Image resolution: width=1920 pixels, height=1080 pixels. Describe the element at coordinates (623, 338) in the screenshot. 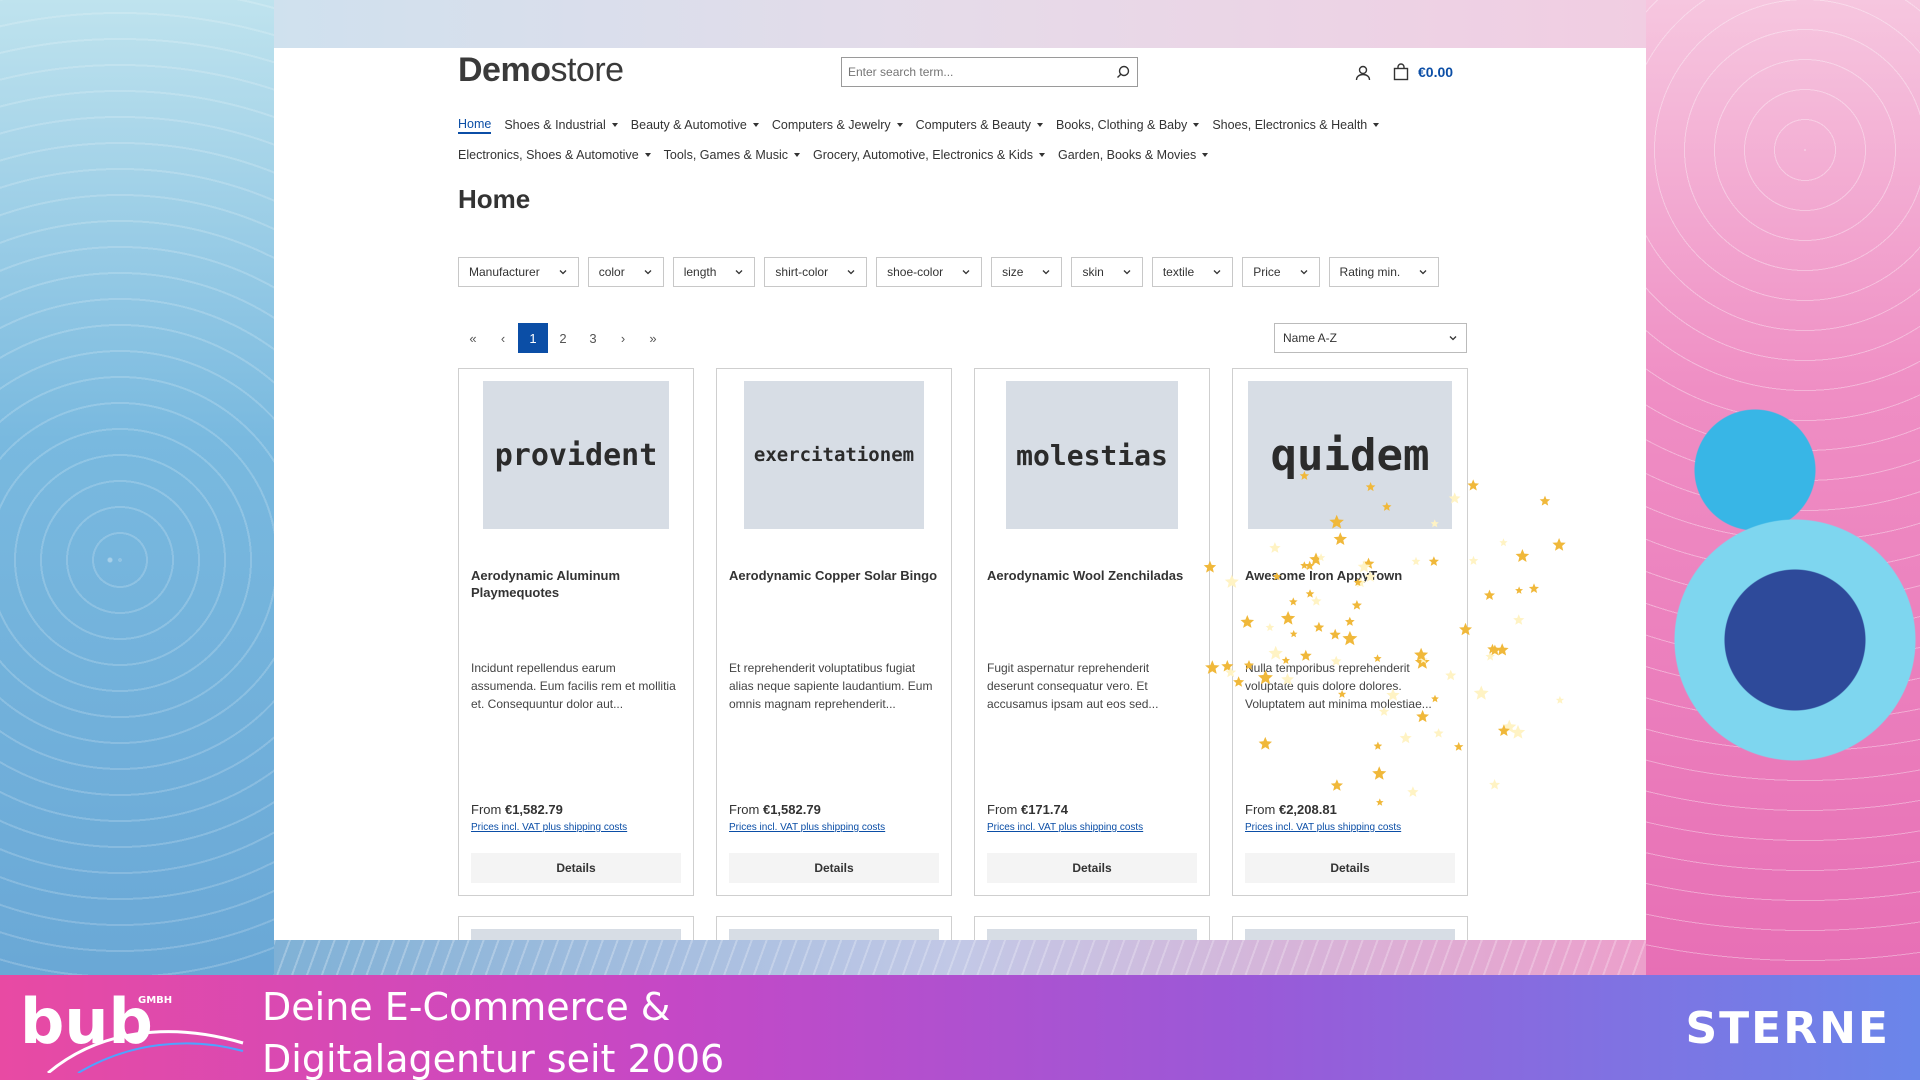

I see `page-next-button: ›` at that location.